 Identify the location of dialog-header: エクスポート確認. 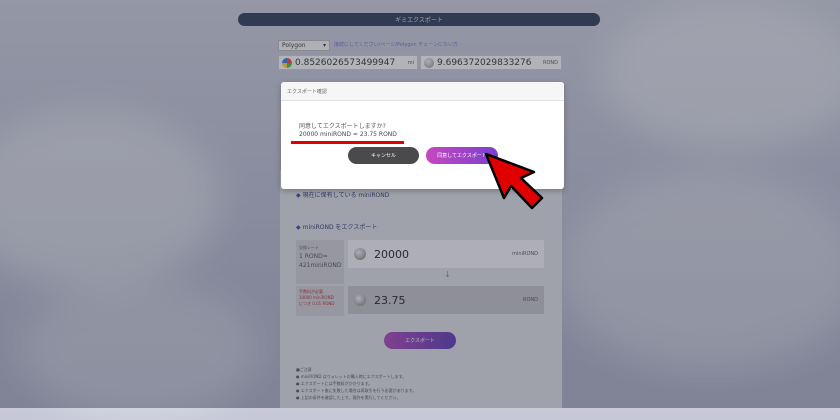
(422, 91).